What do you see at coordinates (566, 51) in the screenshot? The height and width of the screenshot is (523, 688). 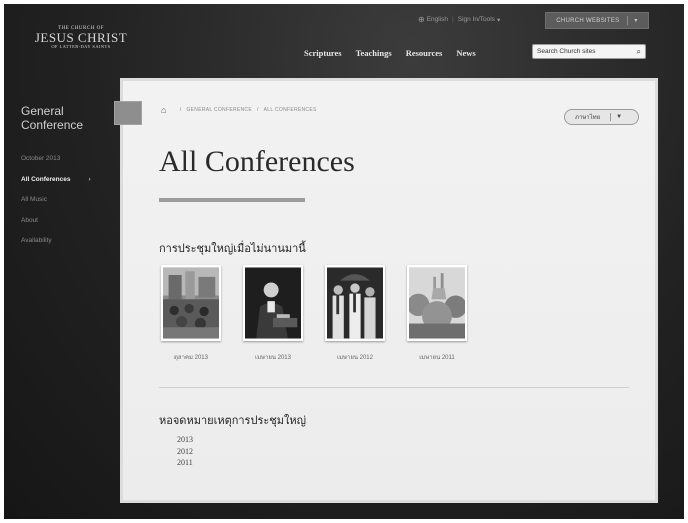 I see `search-placeholder: Search Church sites` at bounding box center [566, 51].